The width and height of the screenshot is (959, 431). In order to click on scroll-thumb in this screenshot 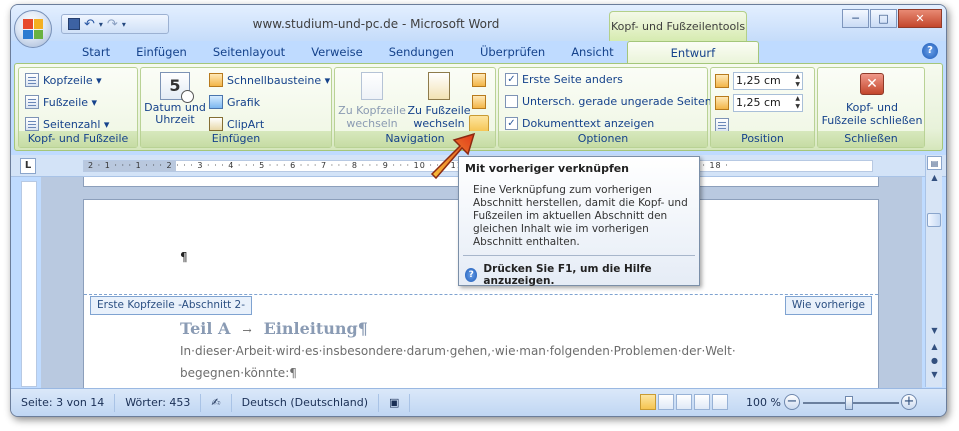, I will do `click(934, 220)`.